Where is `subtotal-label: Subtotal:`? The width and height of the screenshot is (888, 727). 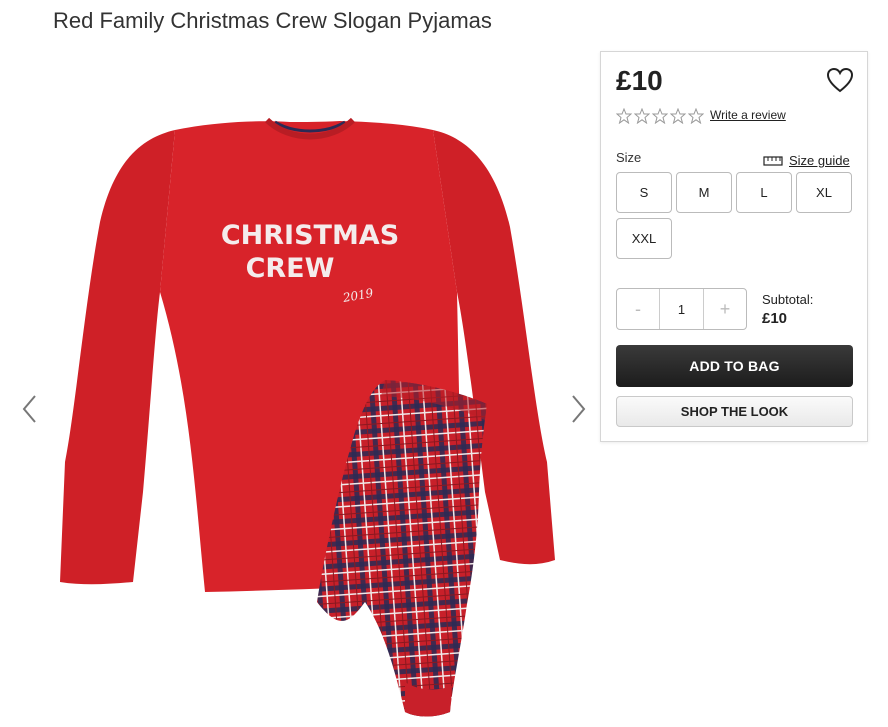 subtotal-label: Subtotal: is located at coordinates (788, 299).